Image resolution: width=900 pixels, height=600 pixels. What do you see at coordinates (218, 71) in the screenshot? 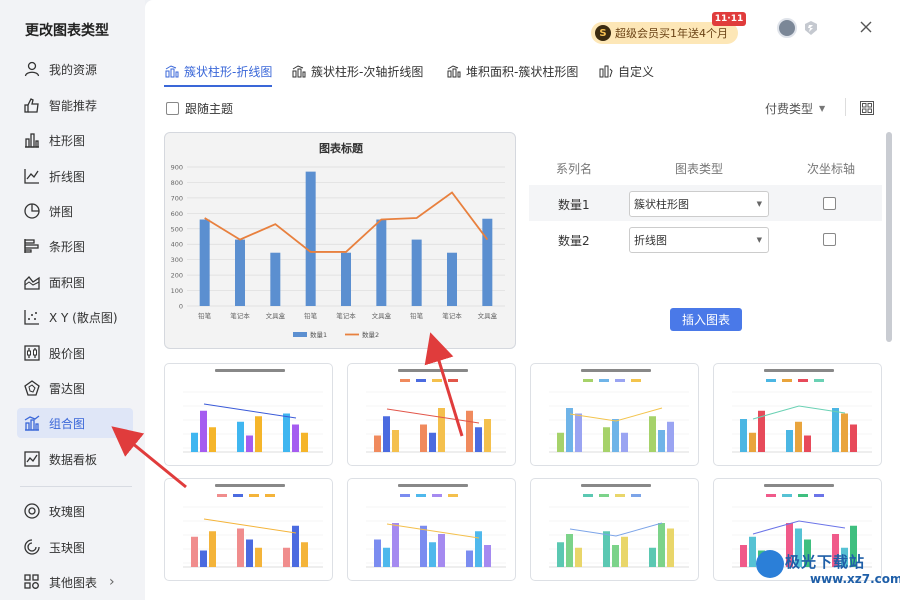
I see `tab-cluster-line: 簇状柱形-折线图` at bounding box center [218, 71].